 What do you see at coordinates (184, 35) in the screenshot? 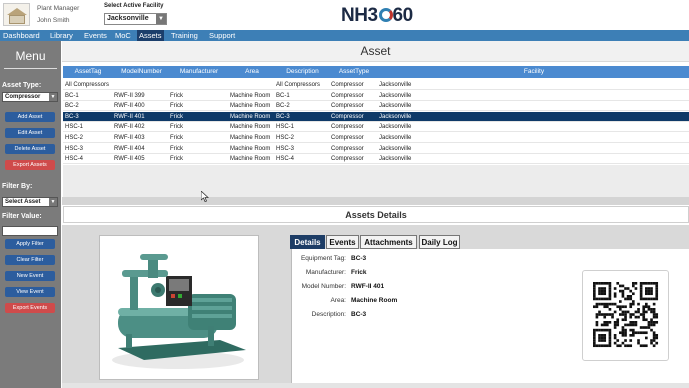
I see `nav-training: Training` at bounding box center [184, 35].